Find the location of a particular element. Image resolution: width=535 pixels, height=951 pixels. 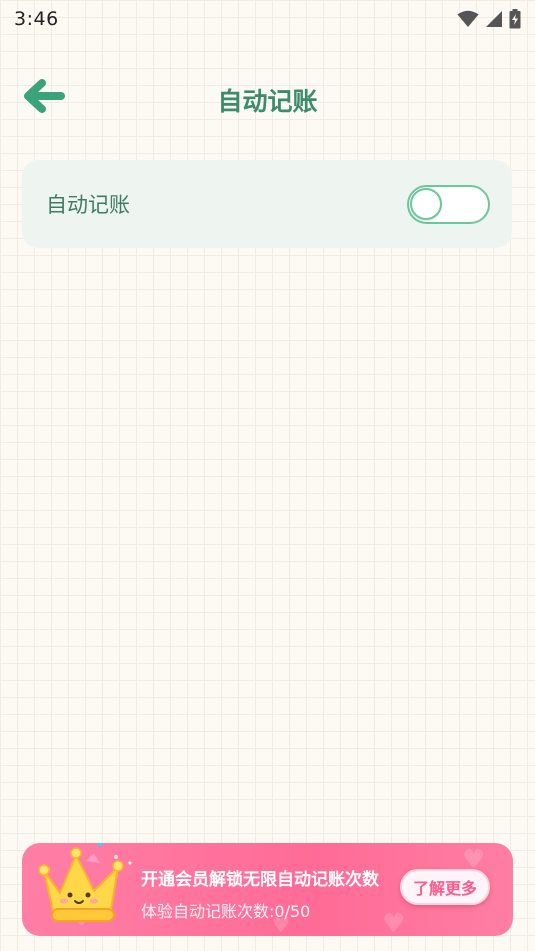

auto-bookkeeping-setting: 自动记账 is located at coordinates (267, 204).